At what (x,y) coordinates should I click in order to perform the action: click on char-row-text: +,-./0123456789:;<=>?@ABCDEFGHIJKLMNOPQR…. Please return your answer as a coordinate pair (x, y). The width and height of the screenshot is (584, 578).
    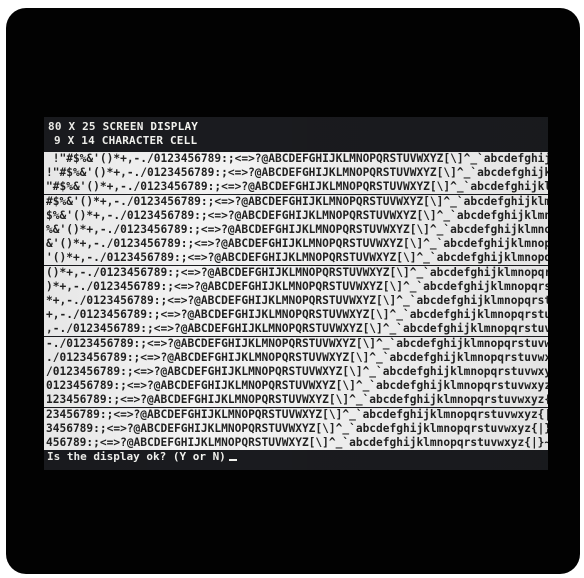
    Looking at the image, I should click on (297, 315).